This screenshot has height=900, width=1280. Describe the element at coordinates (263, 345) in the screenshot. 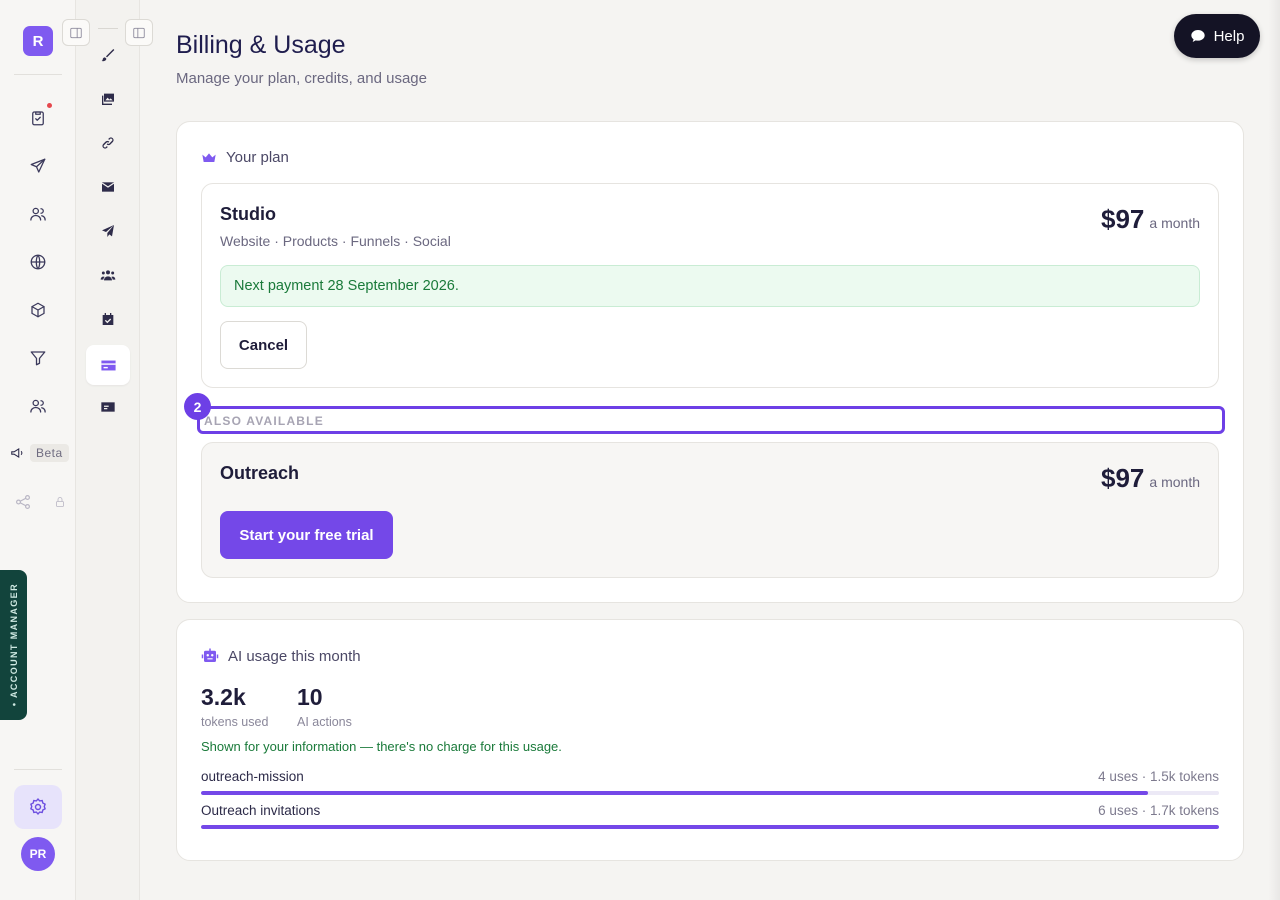

I see `cancel-button: Cancel` at that location.